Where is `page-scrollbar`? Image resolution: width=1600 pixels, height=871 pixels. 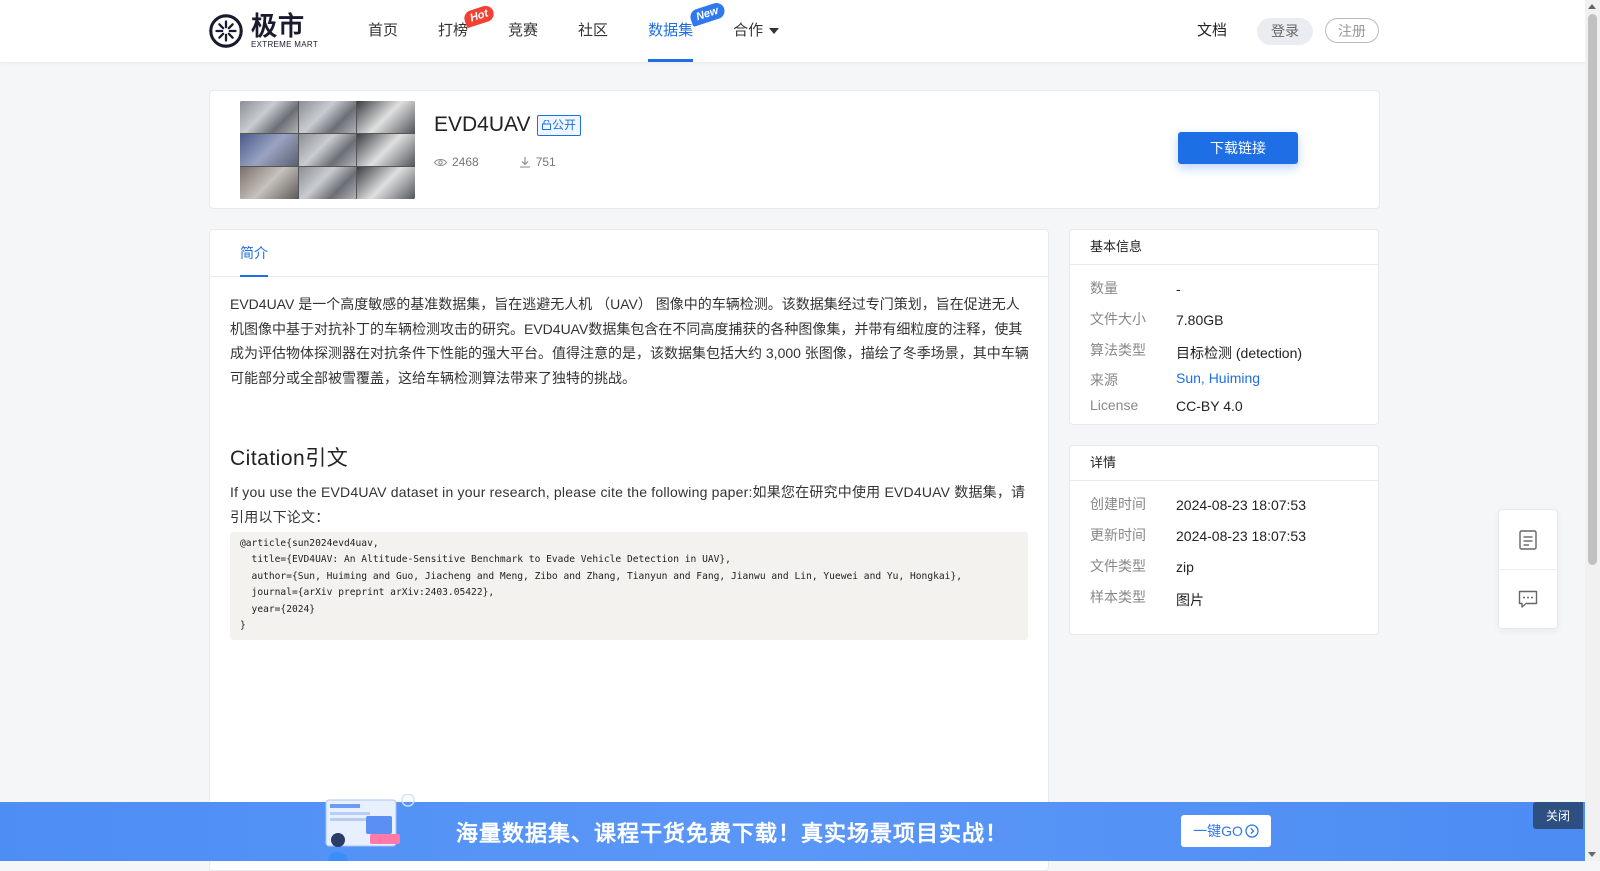 page-scrollbar is located at coordinates (1592, 430).